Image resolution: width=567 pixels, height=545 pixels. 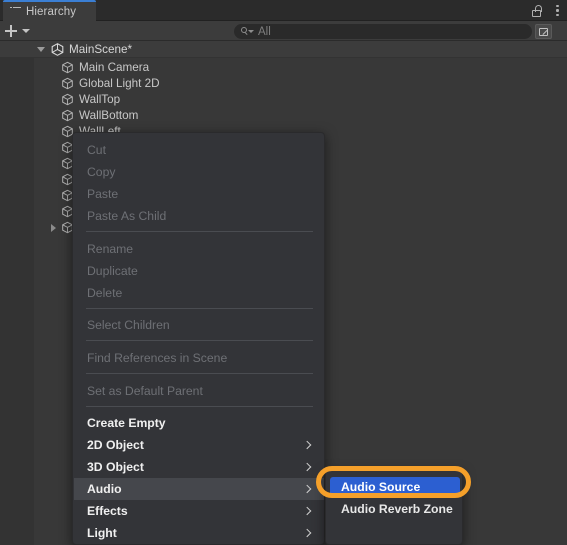 I want to click on audio-submenu: Audio Source Audio Reverb Zone, so click(x=394, y=507).